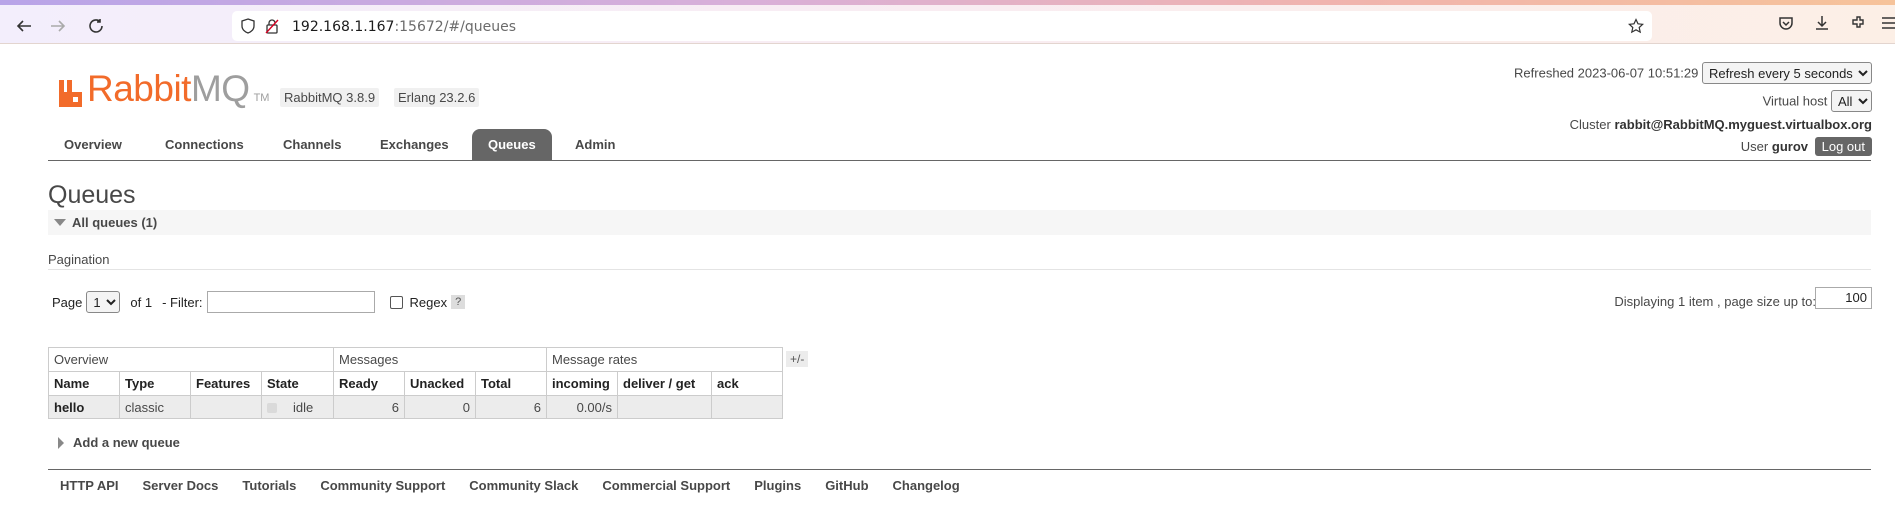 The image size is (1895, 532). What do you see at coordinates (103, 302) in the screenshot?
I see `page-select: 1` at bounding box center [103, 302].